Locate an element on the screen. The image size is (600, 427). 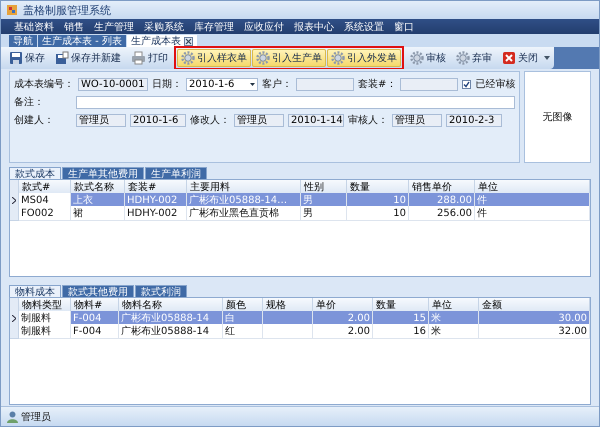
table-cell: 广彬布业黑色直贡棉 is located at coordinates (244, 213).